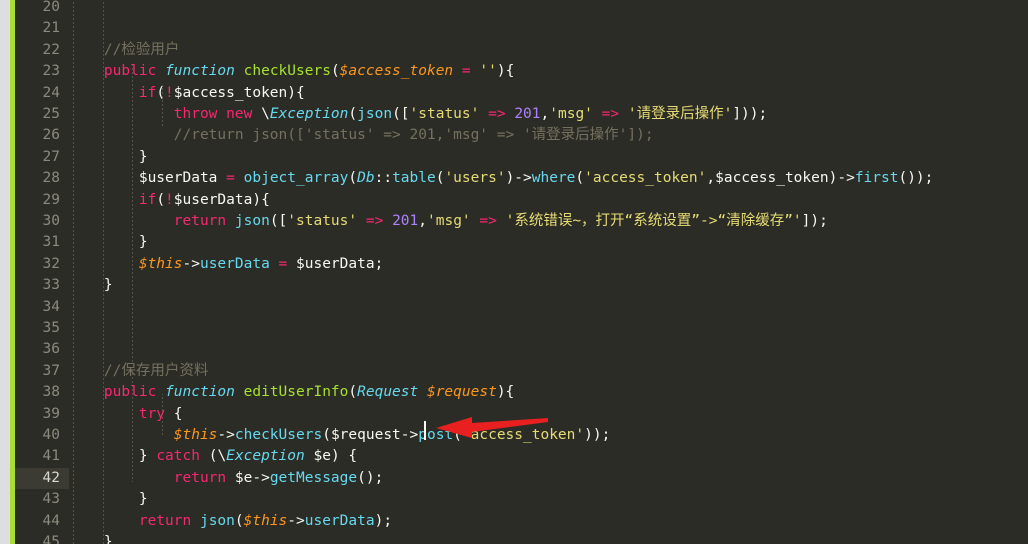 This screenshot has height=544, width=1028. Describe the element at coordinates (187, 93) in the screenshot. I see `code-line: if(!$access_token){` at that location.